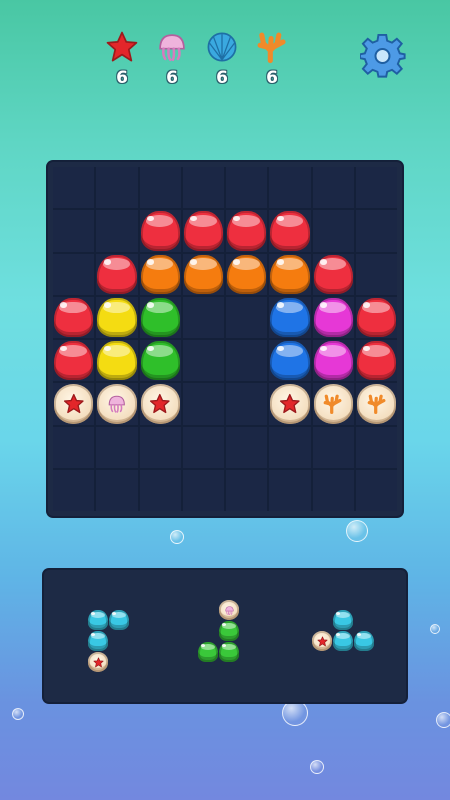 Image resolution: width=450 pixels, height=800 pixels. Describe the element at coordinates (322, 640) in the screenshot. I see `starfish-icon` at that location.